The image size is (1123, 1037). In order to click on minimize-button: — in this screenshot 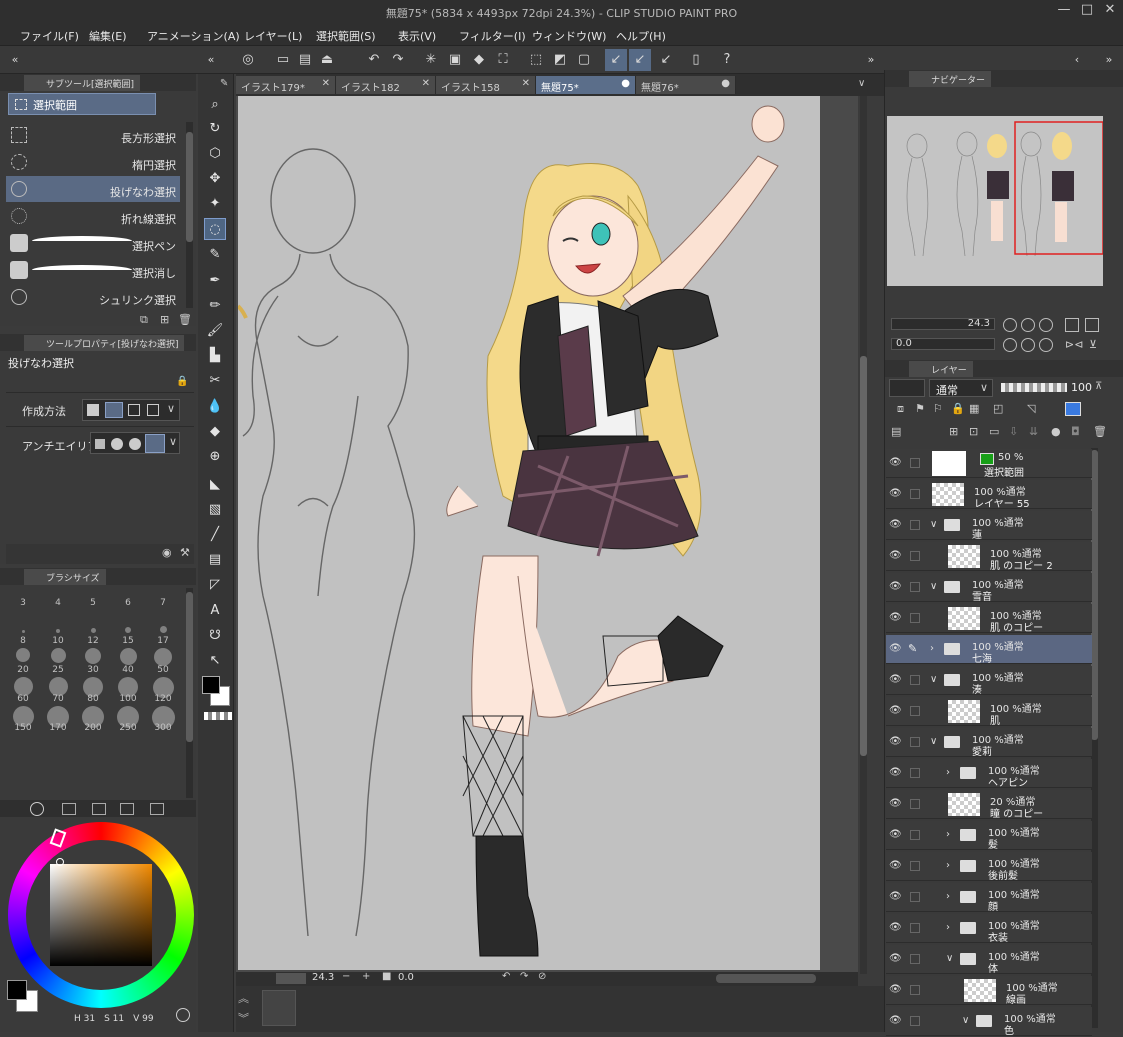, I will do `click(1064, 12)`.